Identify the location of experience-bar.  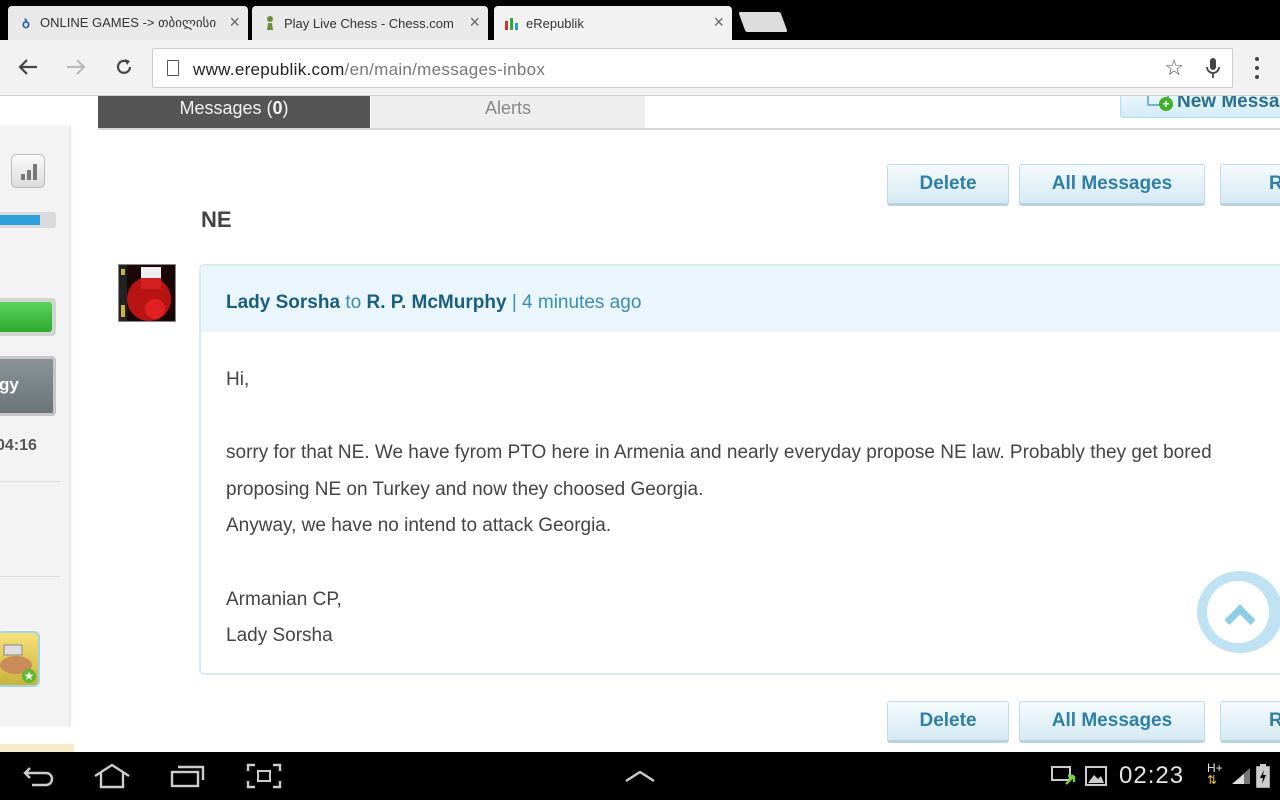
(28, 220).